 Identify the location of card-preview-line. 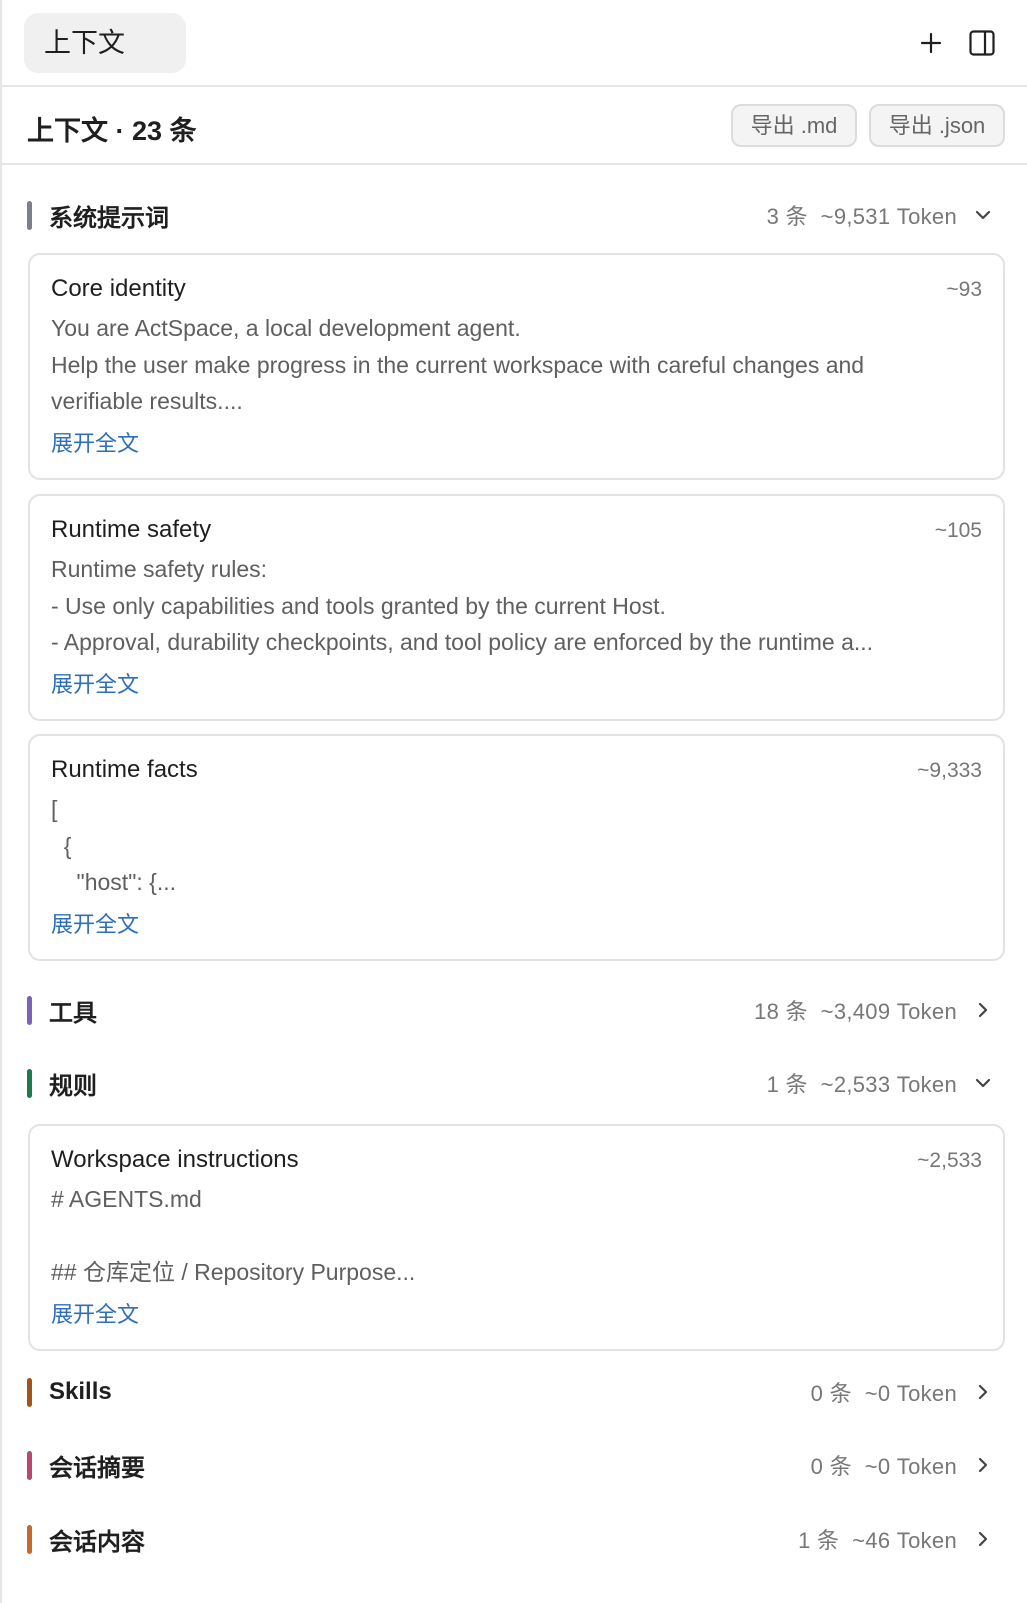
(516, 1236).